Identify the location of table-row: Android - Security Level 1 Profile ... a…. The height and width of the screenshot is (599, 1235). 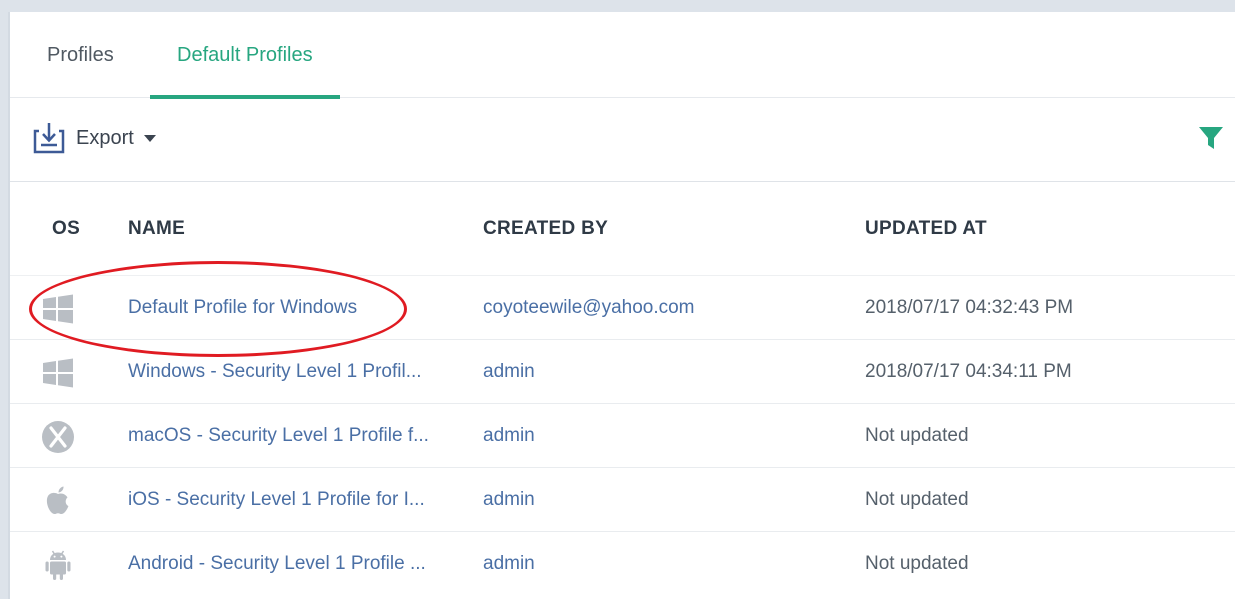
(622, 564).